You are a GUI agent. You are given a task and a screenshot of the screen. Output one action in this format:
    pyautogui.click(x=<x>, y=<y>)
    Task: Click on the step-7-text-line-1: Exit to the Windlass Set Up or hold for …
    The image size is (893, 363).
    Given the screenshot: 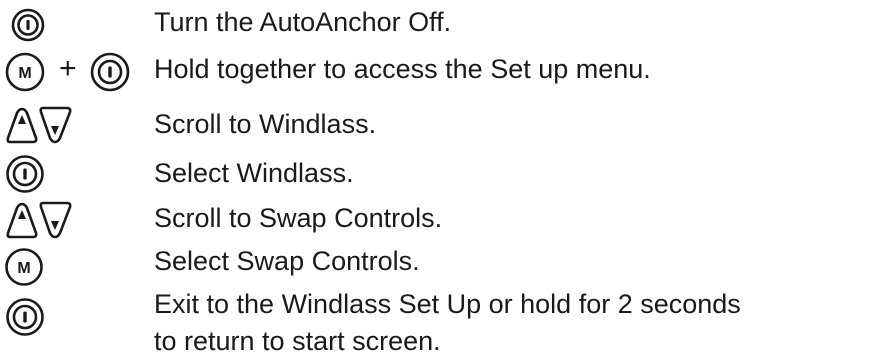 What is the action you would take?
    pyautogui.click(x=447, y=304)
    